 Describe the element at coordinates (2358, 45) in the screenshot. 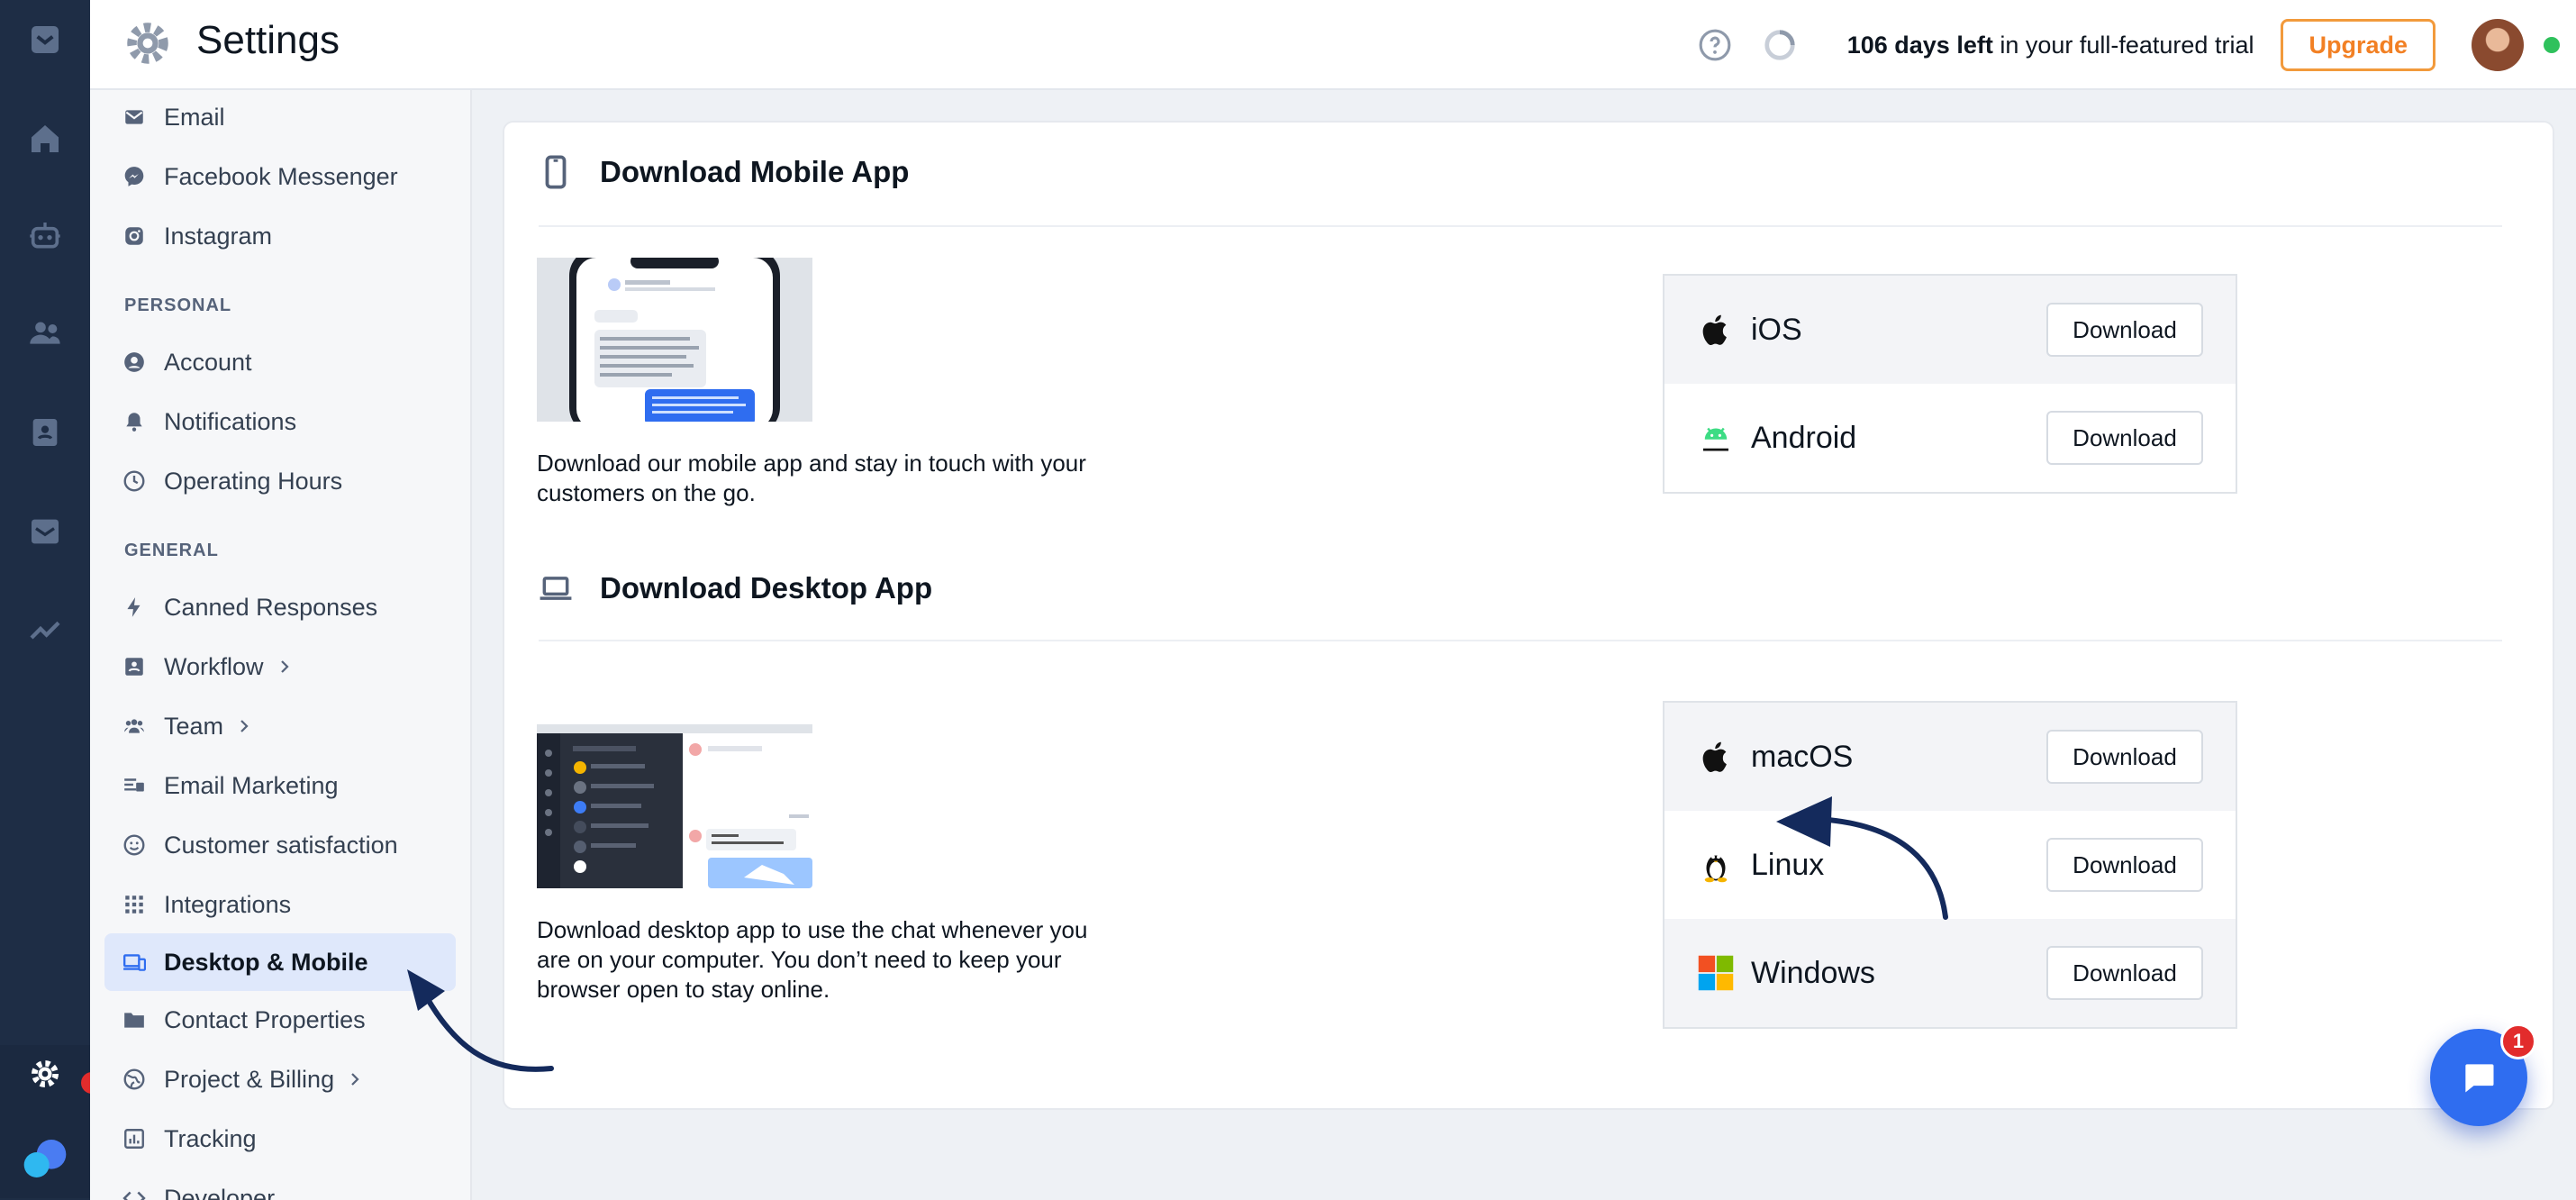

I see `upgrade-button: Upgrade` at that location.